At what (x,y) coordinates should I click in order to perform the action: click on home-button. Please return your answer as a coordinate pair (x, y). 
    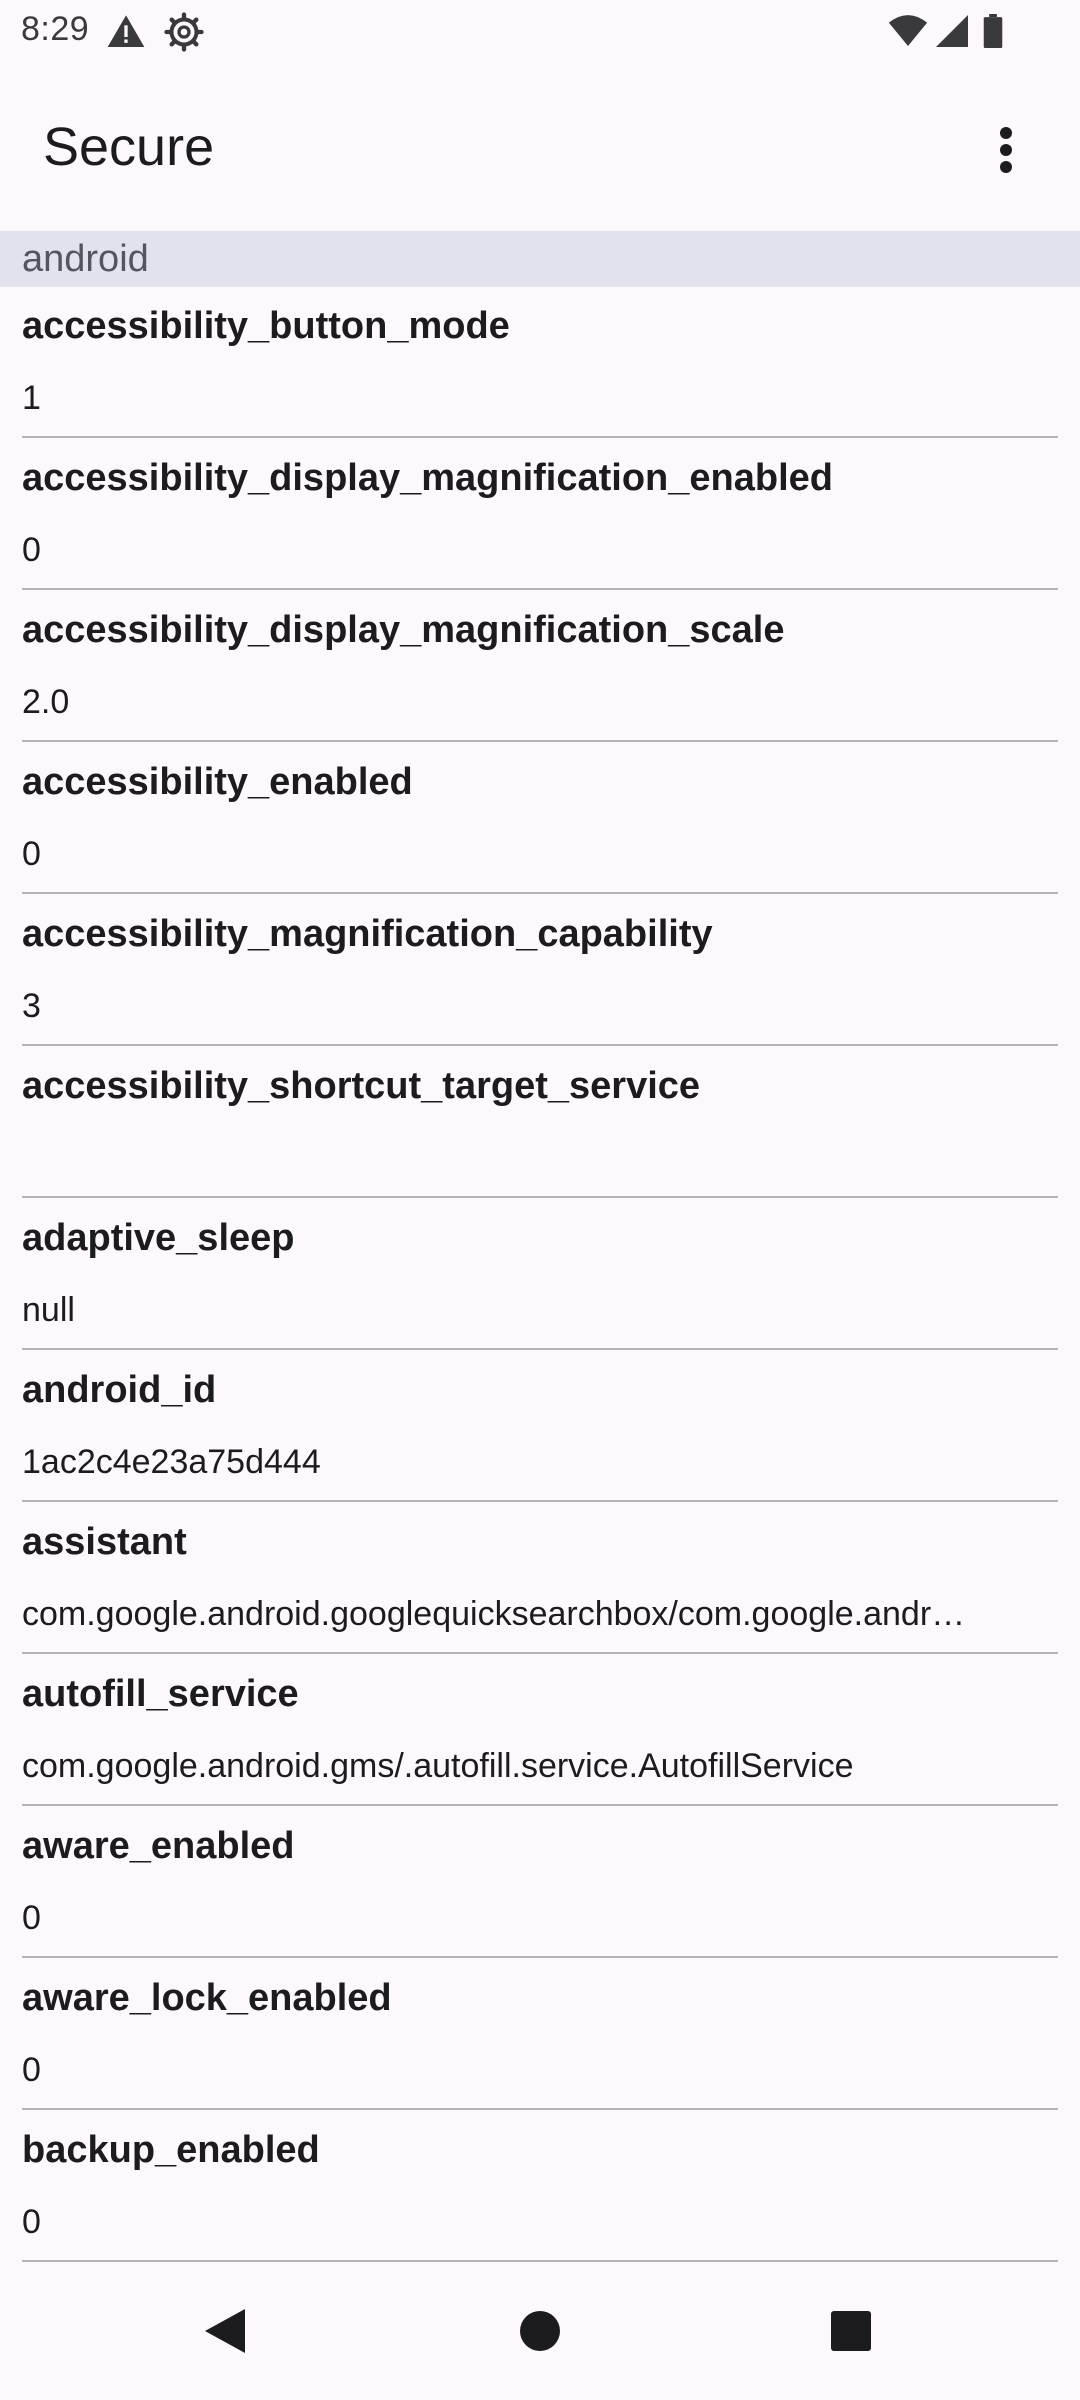
    Looking at the image, I should click on (540, 2331).